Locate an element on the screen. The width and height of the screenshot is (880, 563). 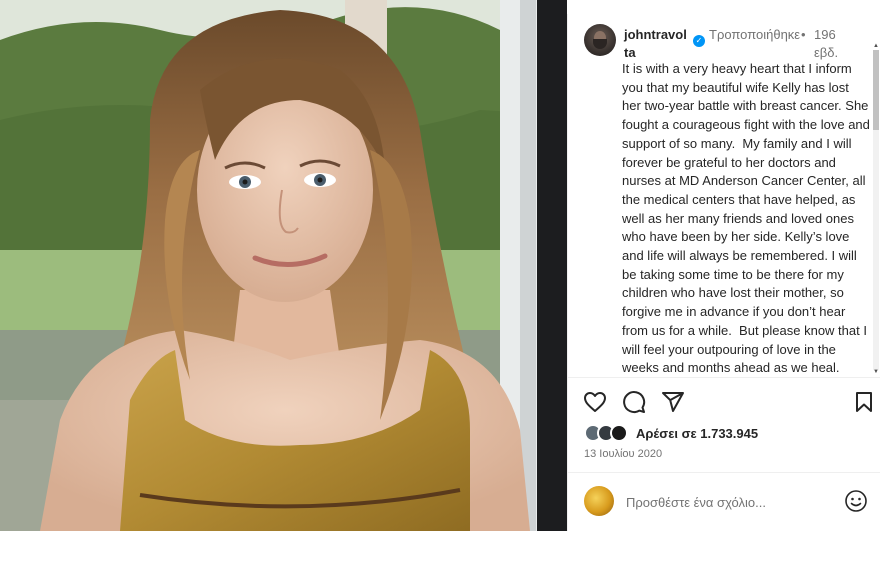
scroll-up-arrow-icon: ▲ is located at coordinates (876, 46).